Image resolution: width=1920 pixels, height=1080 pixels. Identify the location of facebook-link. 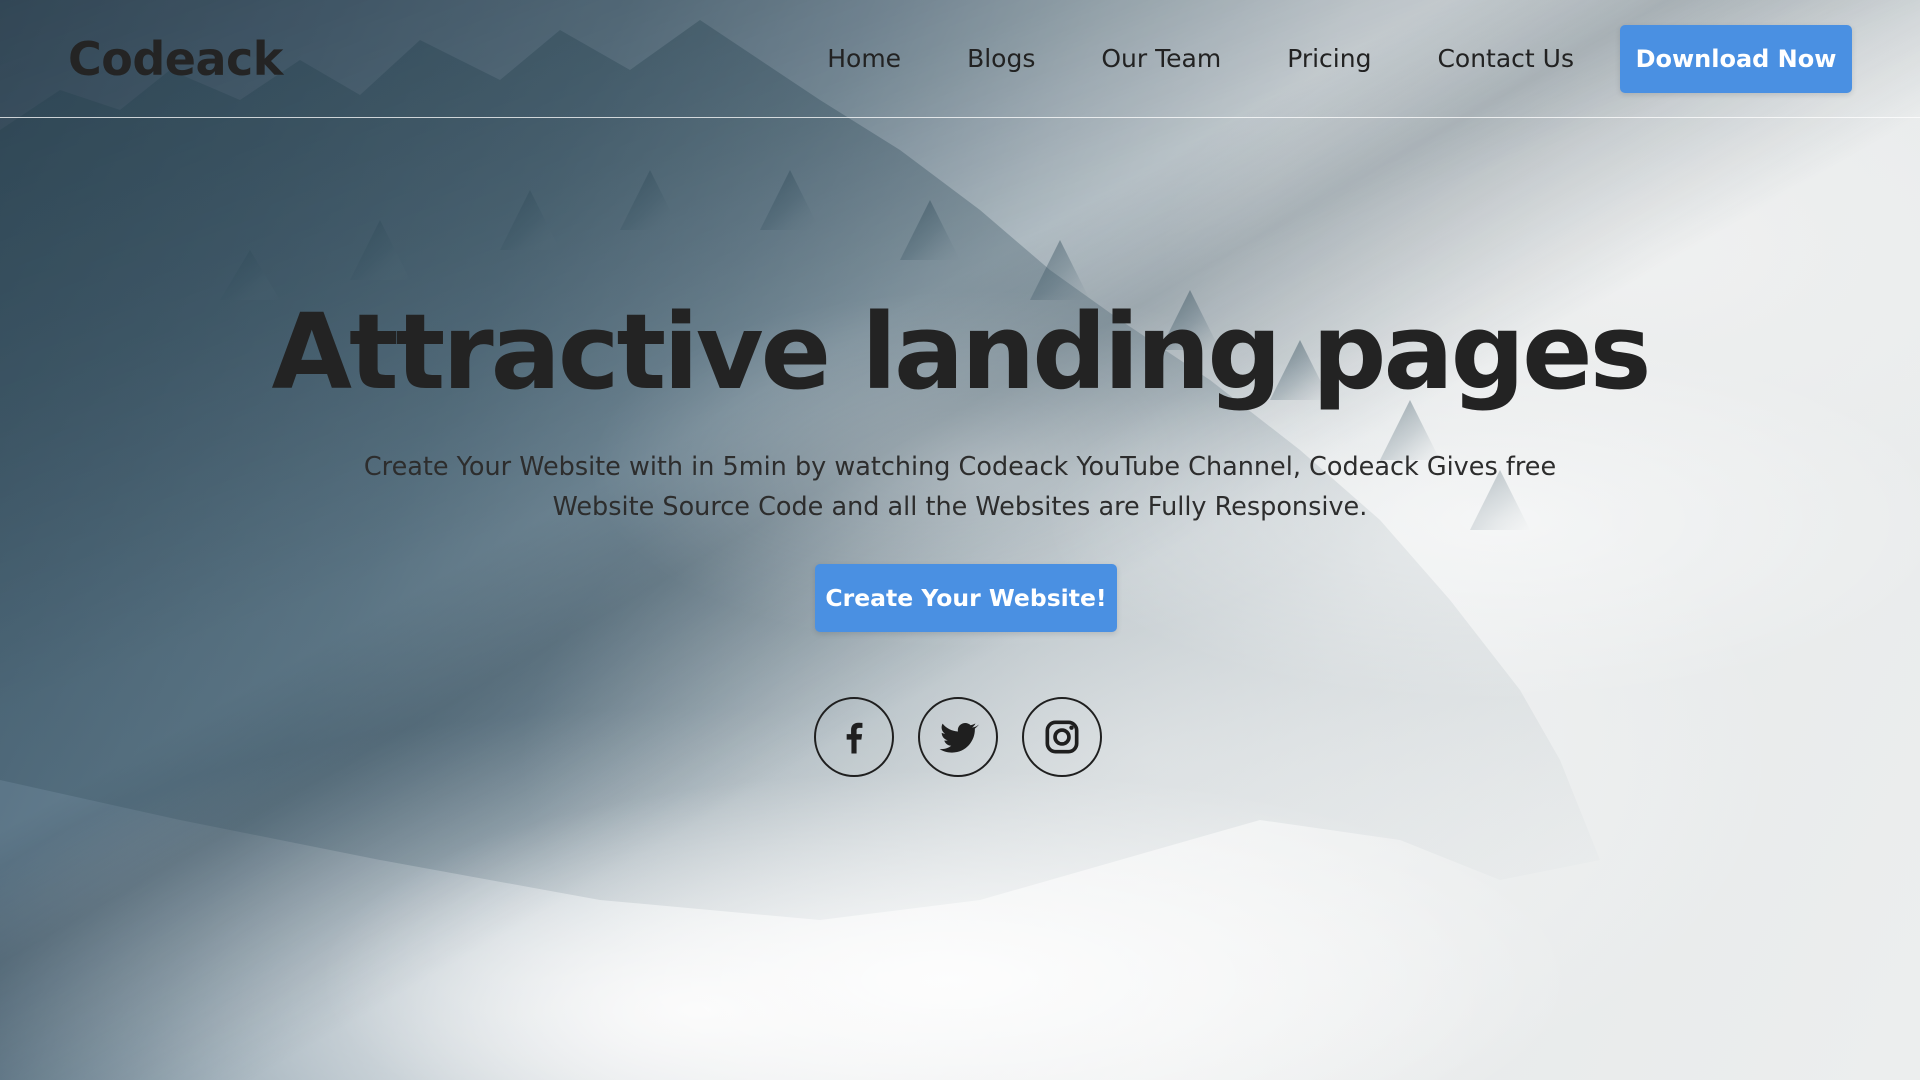
(854, 737).